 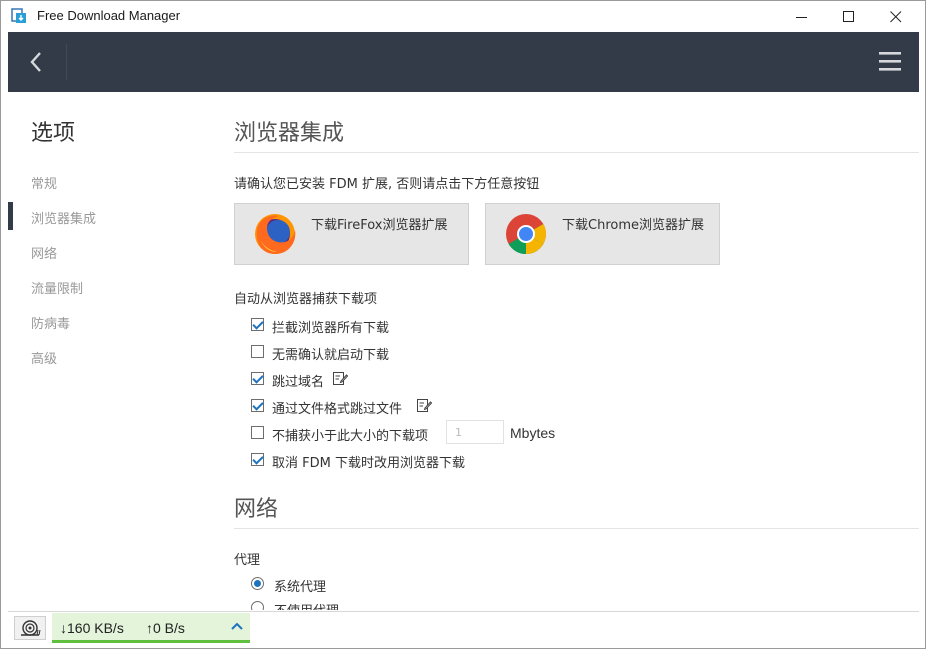 I want to click on speed-panel: ↓160 KB/s ↑0 B/s, so click(x=151, y=628).